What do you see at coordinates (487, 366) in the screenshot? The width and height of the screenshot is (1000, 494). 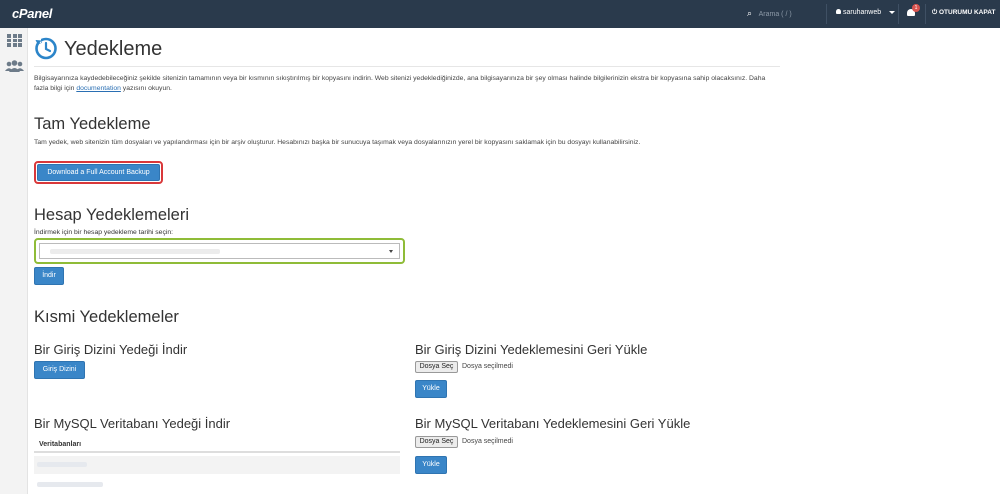 I see `home-restore-file-status: Dosya seçilmedi` at bounding box center [487, 366].